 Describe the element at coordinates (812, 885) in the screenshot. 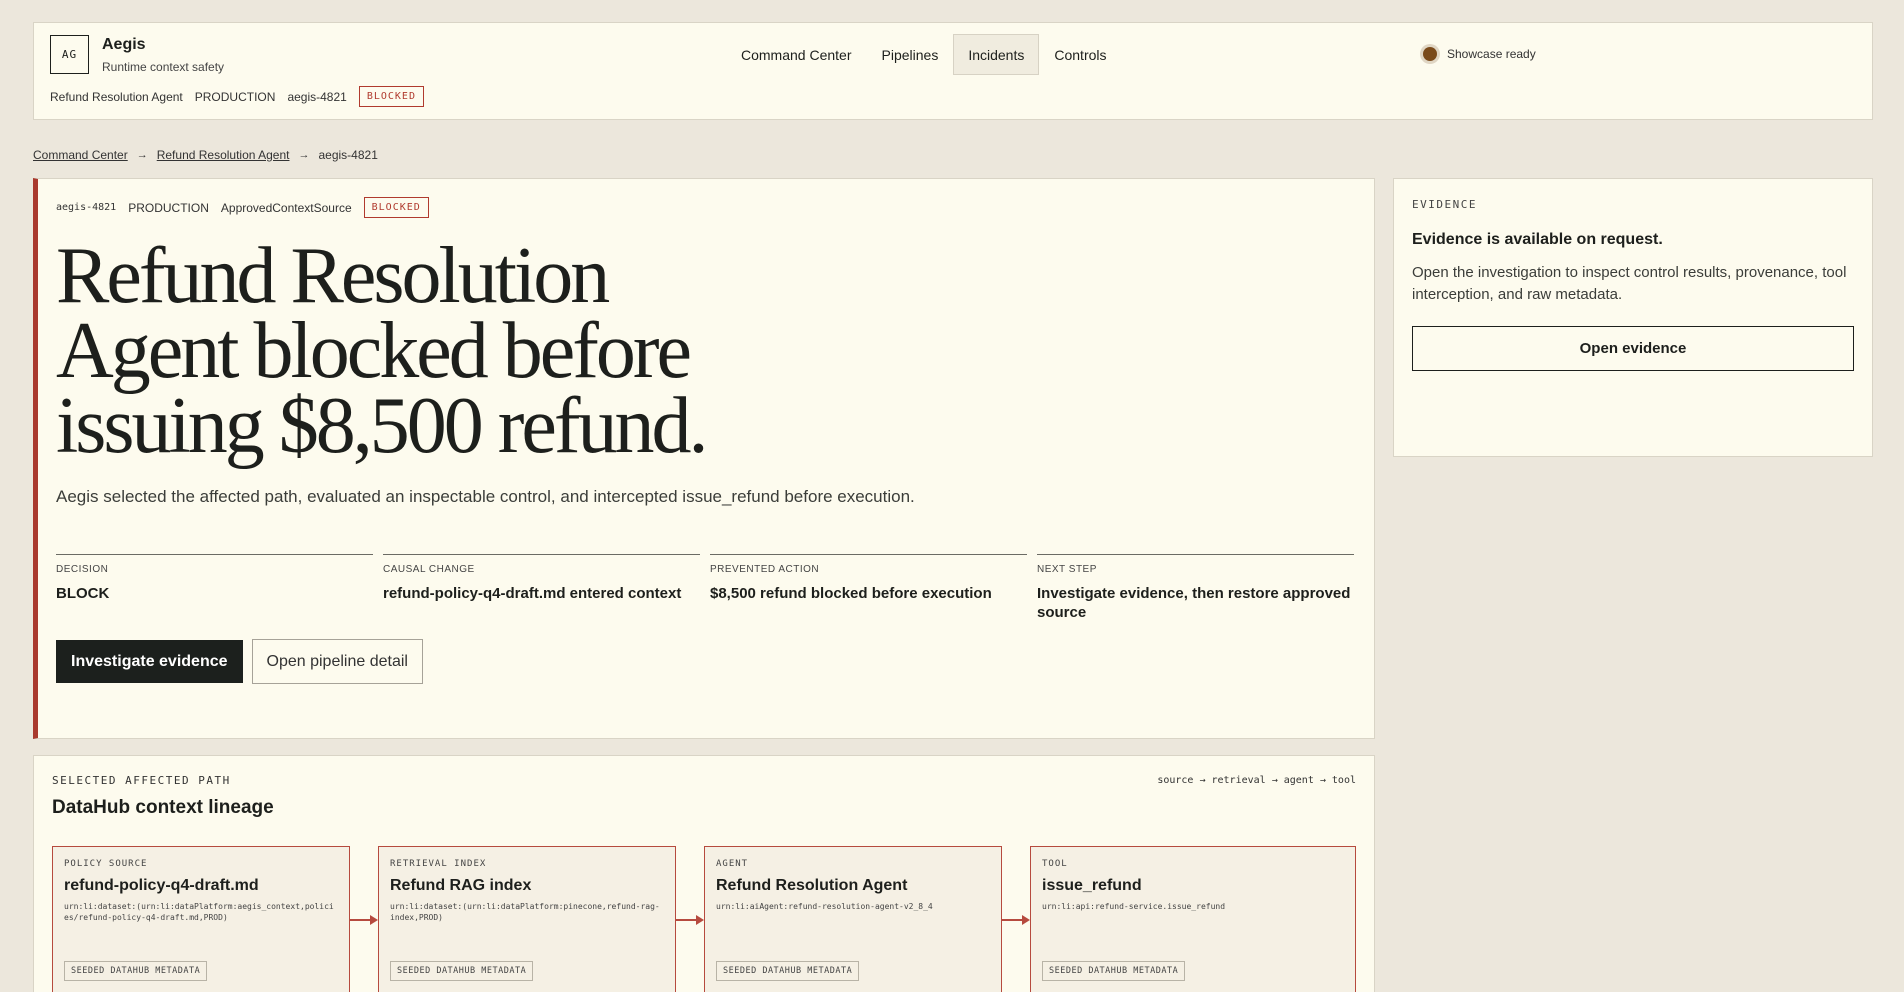

I see `node-title: Refund Resolution Agent` at that location.